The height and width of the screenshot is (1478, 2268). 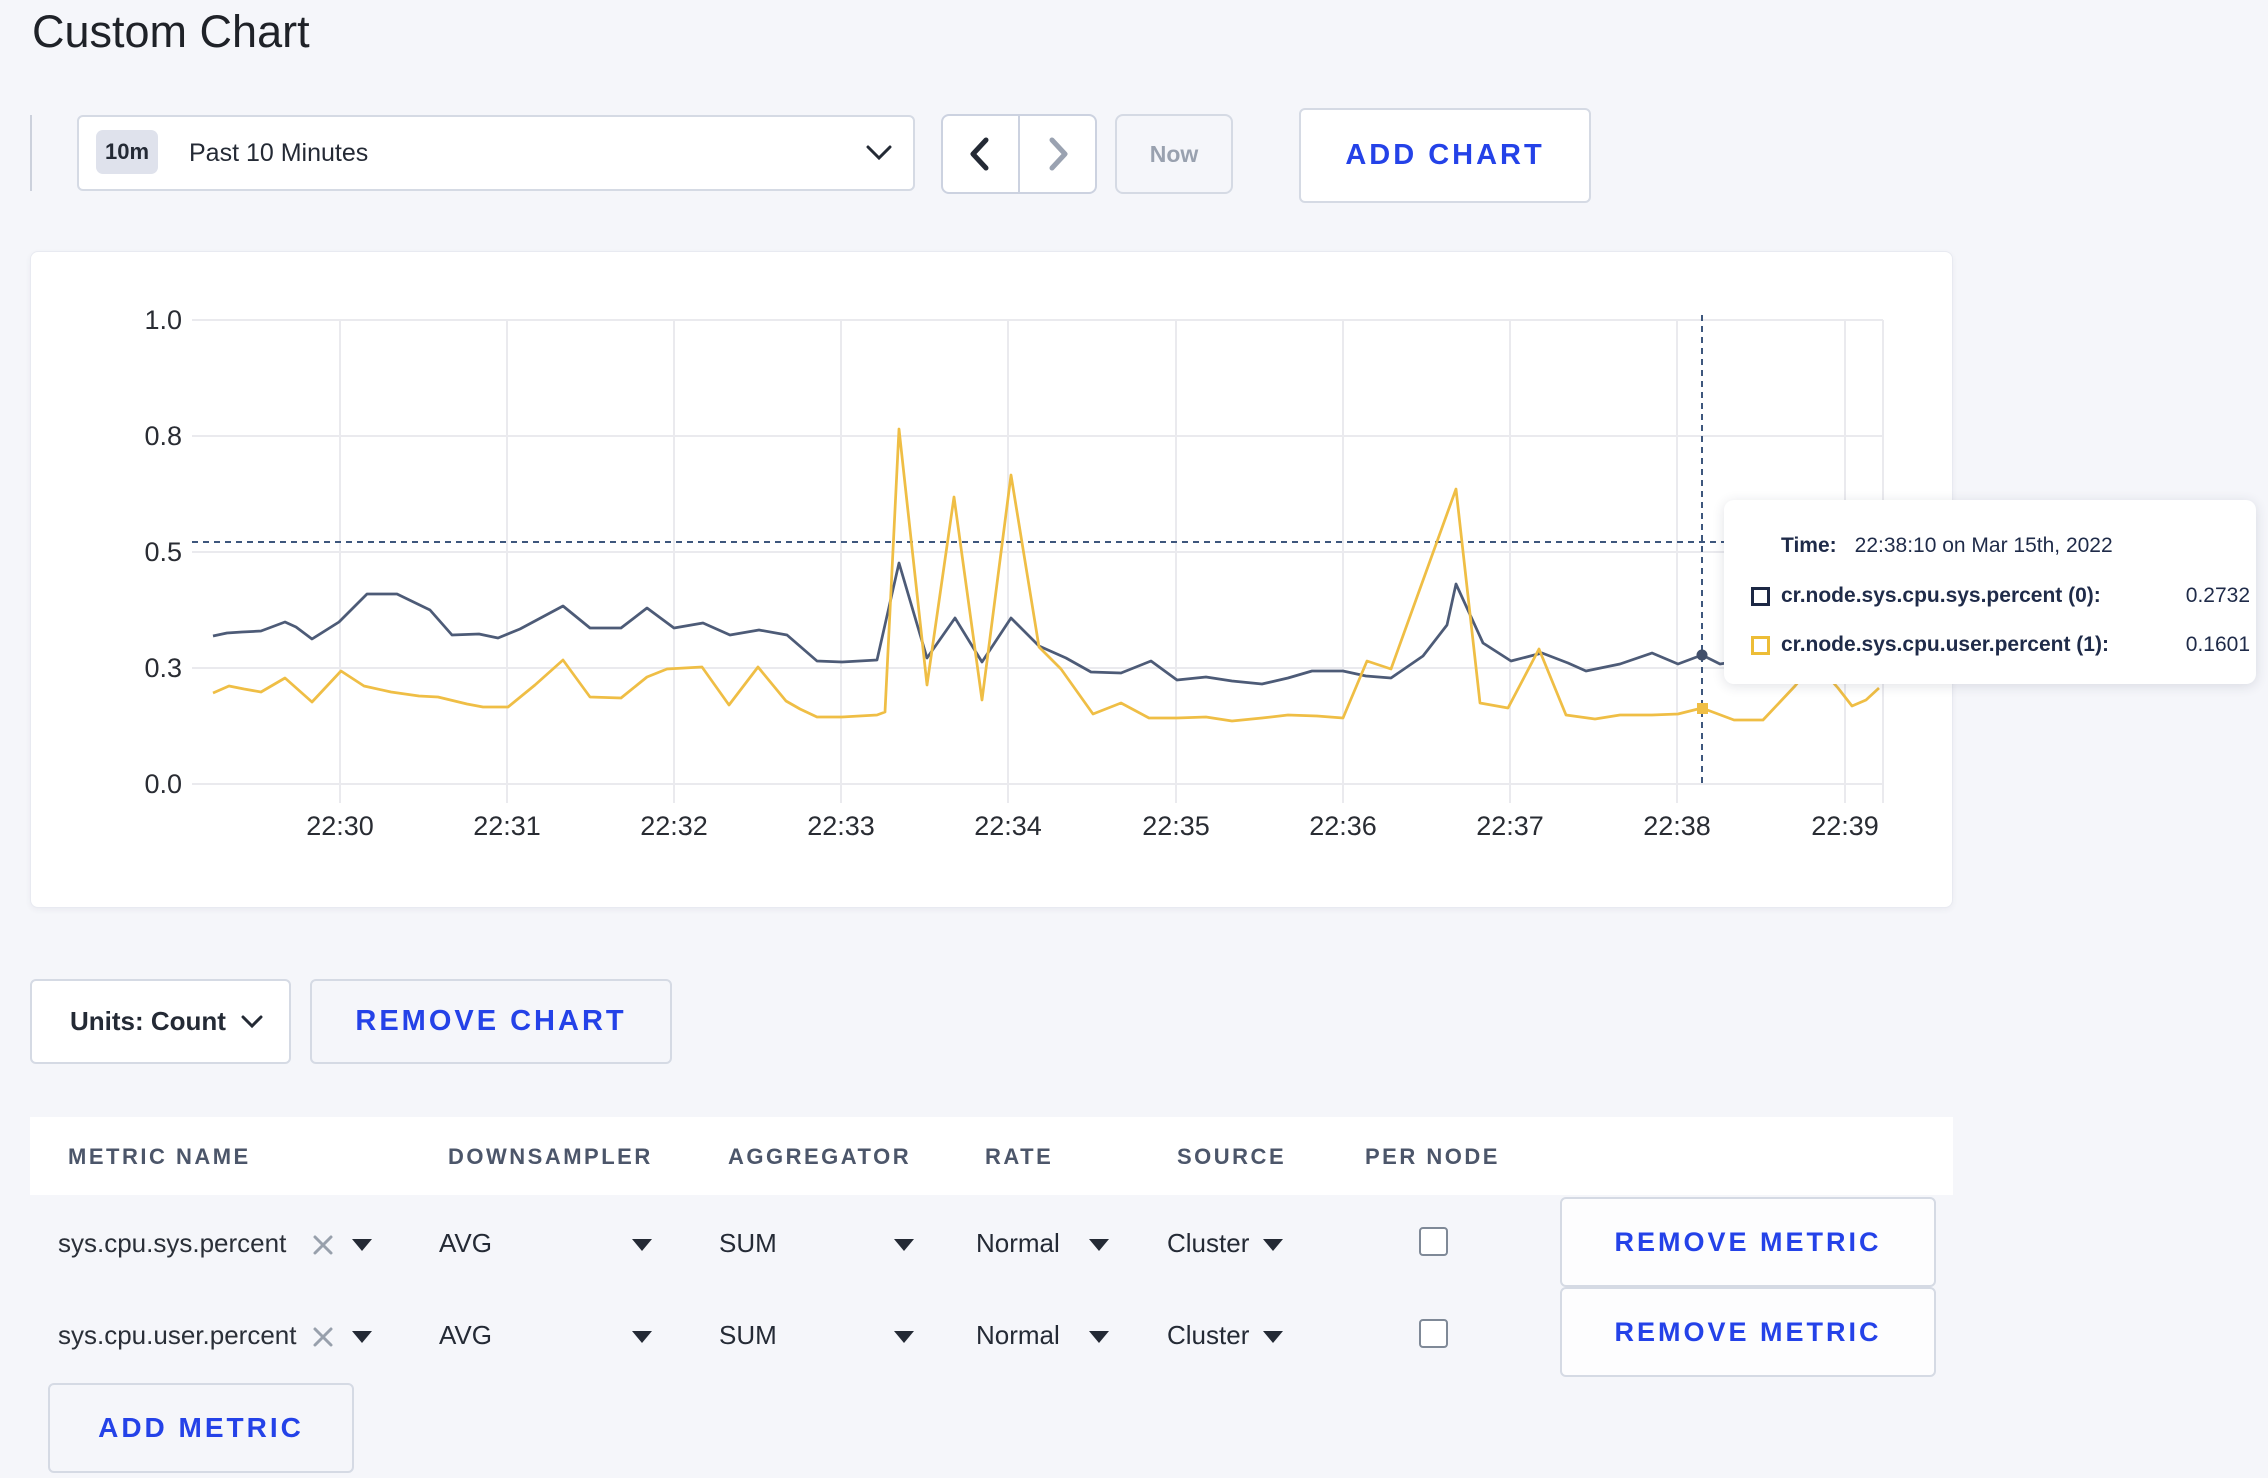 I want to click on svg-text: 22:30, so click(x=340, y=826).